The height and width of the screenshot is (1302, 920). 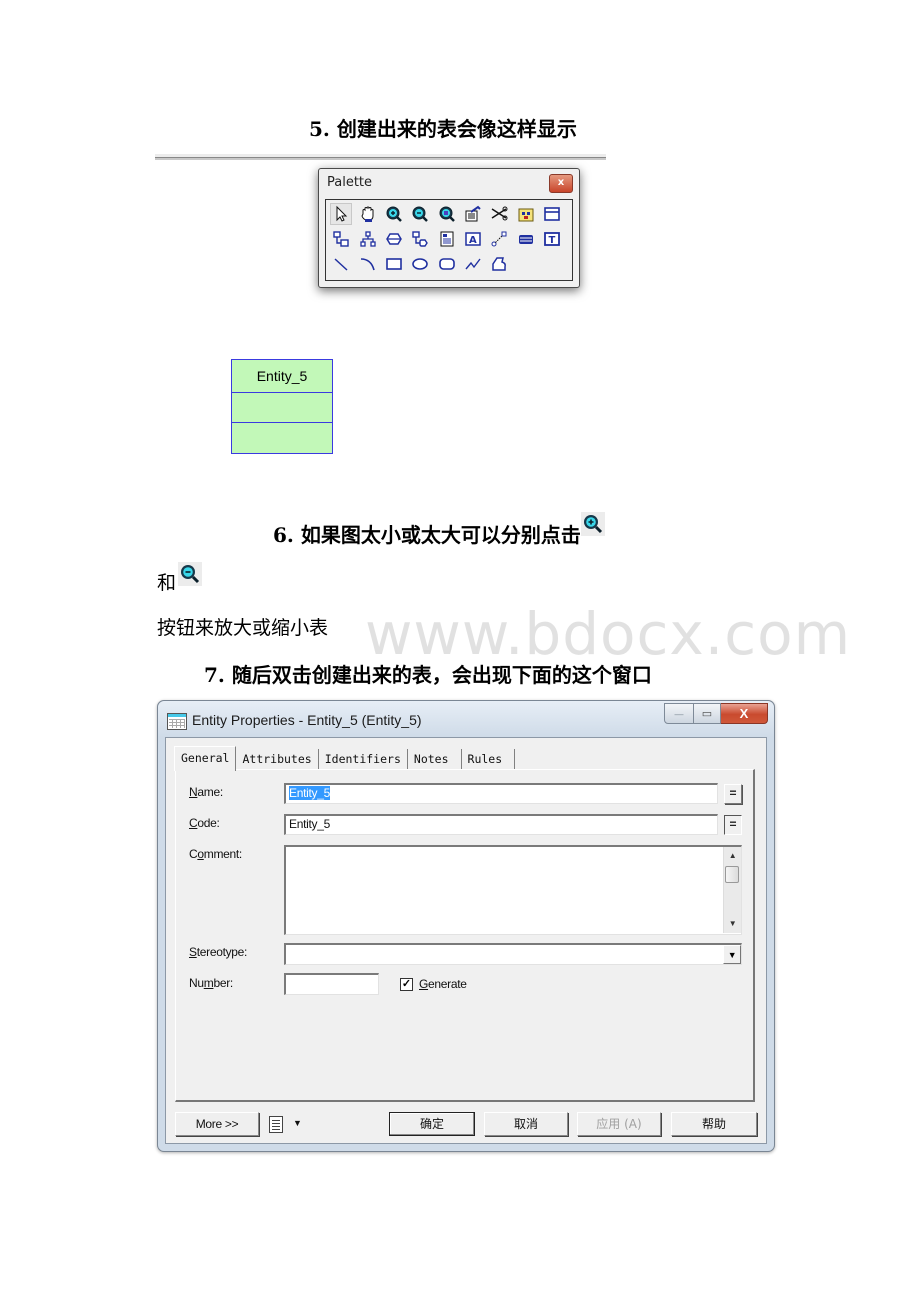 What do you see at coordinates (309, 793) in the screenshot?
I see `name-value: Entity_5` at bounding box center [309, 793].